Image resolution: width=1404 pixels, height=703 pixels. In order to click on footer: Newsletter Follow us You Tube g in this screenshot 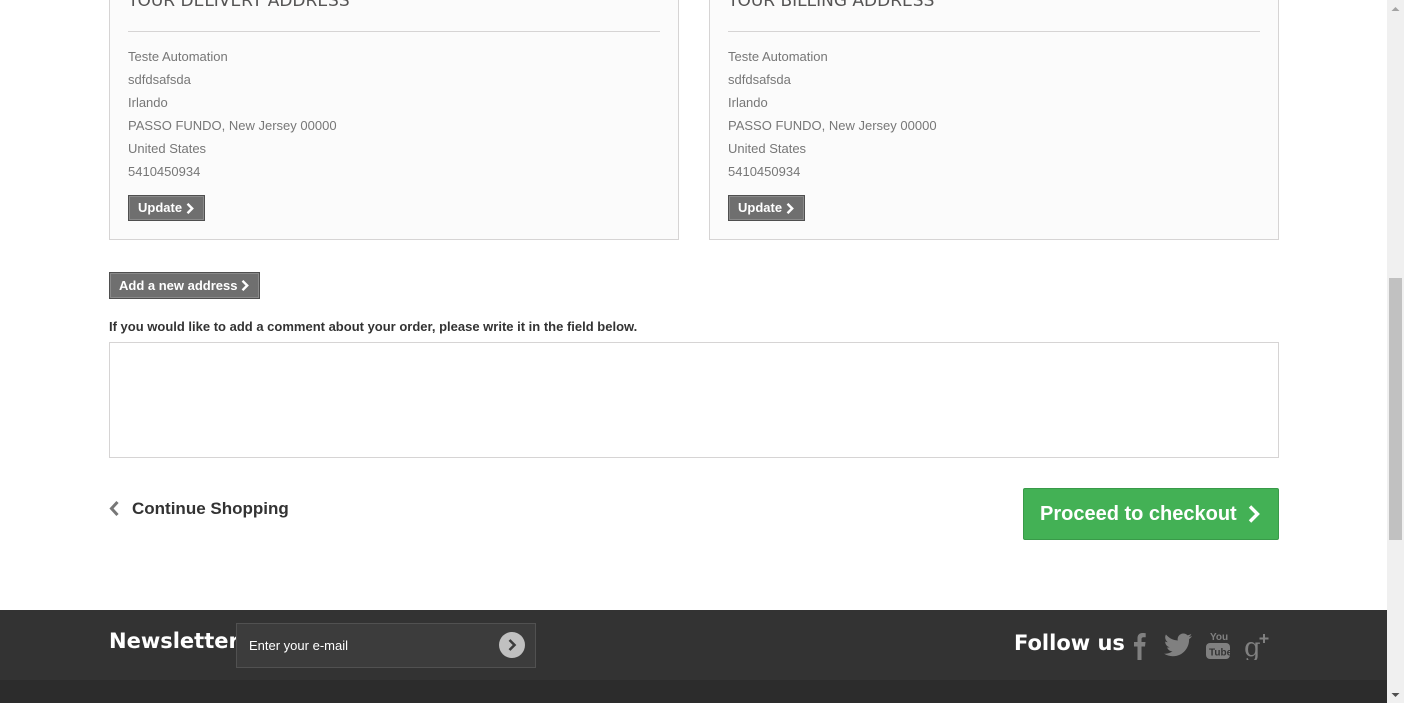, I will do `click(693, 656)`.